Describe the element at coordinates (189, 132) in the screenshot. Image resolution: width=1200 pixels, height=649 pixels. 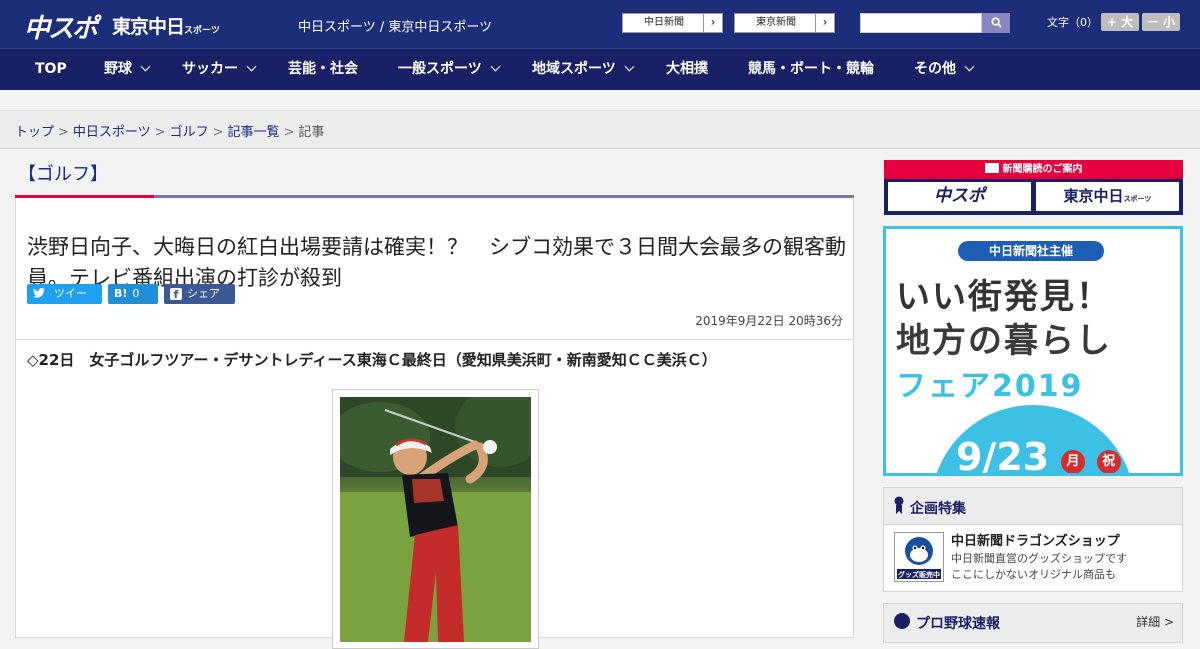
I see `breadcrumb-golf: ゴルフ` at that location.